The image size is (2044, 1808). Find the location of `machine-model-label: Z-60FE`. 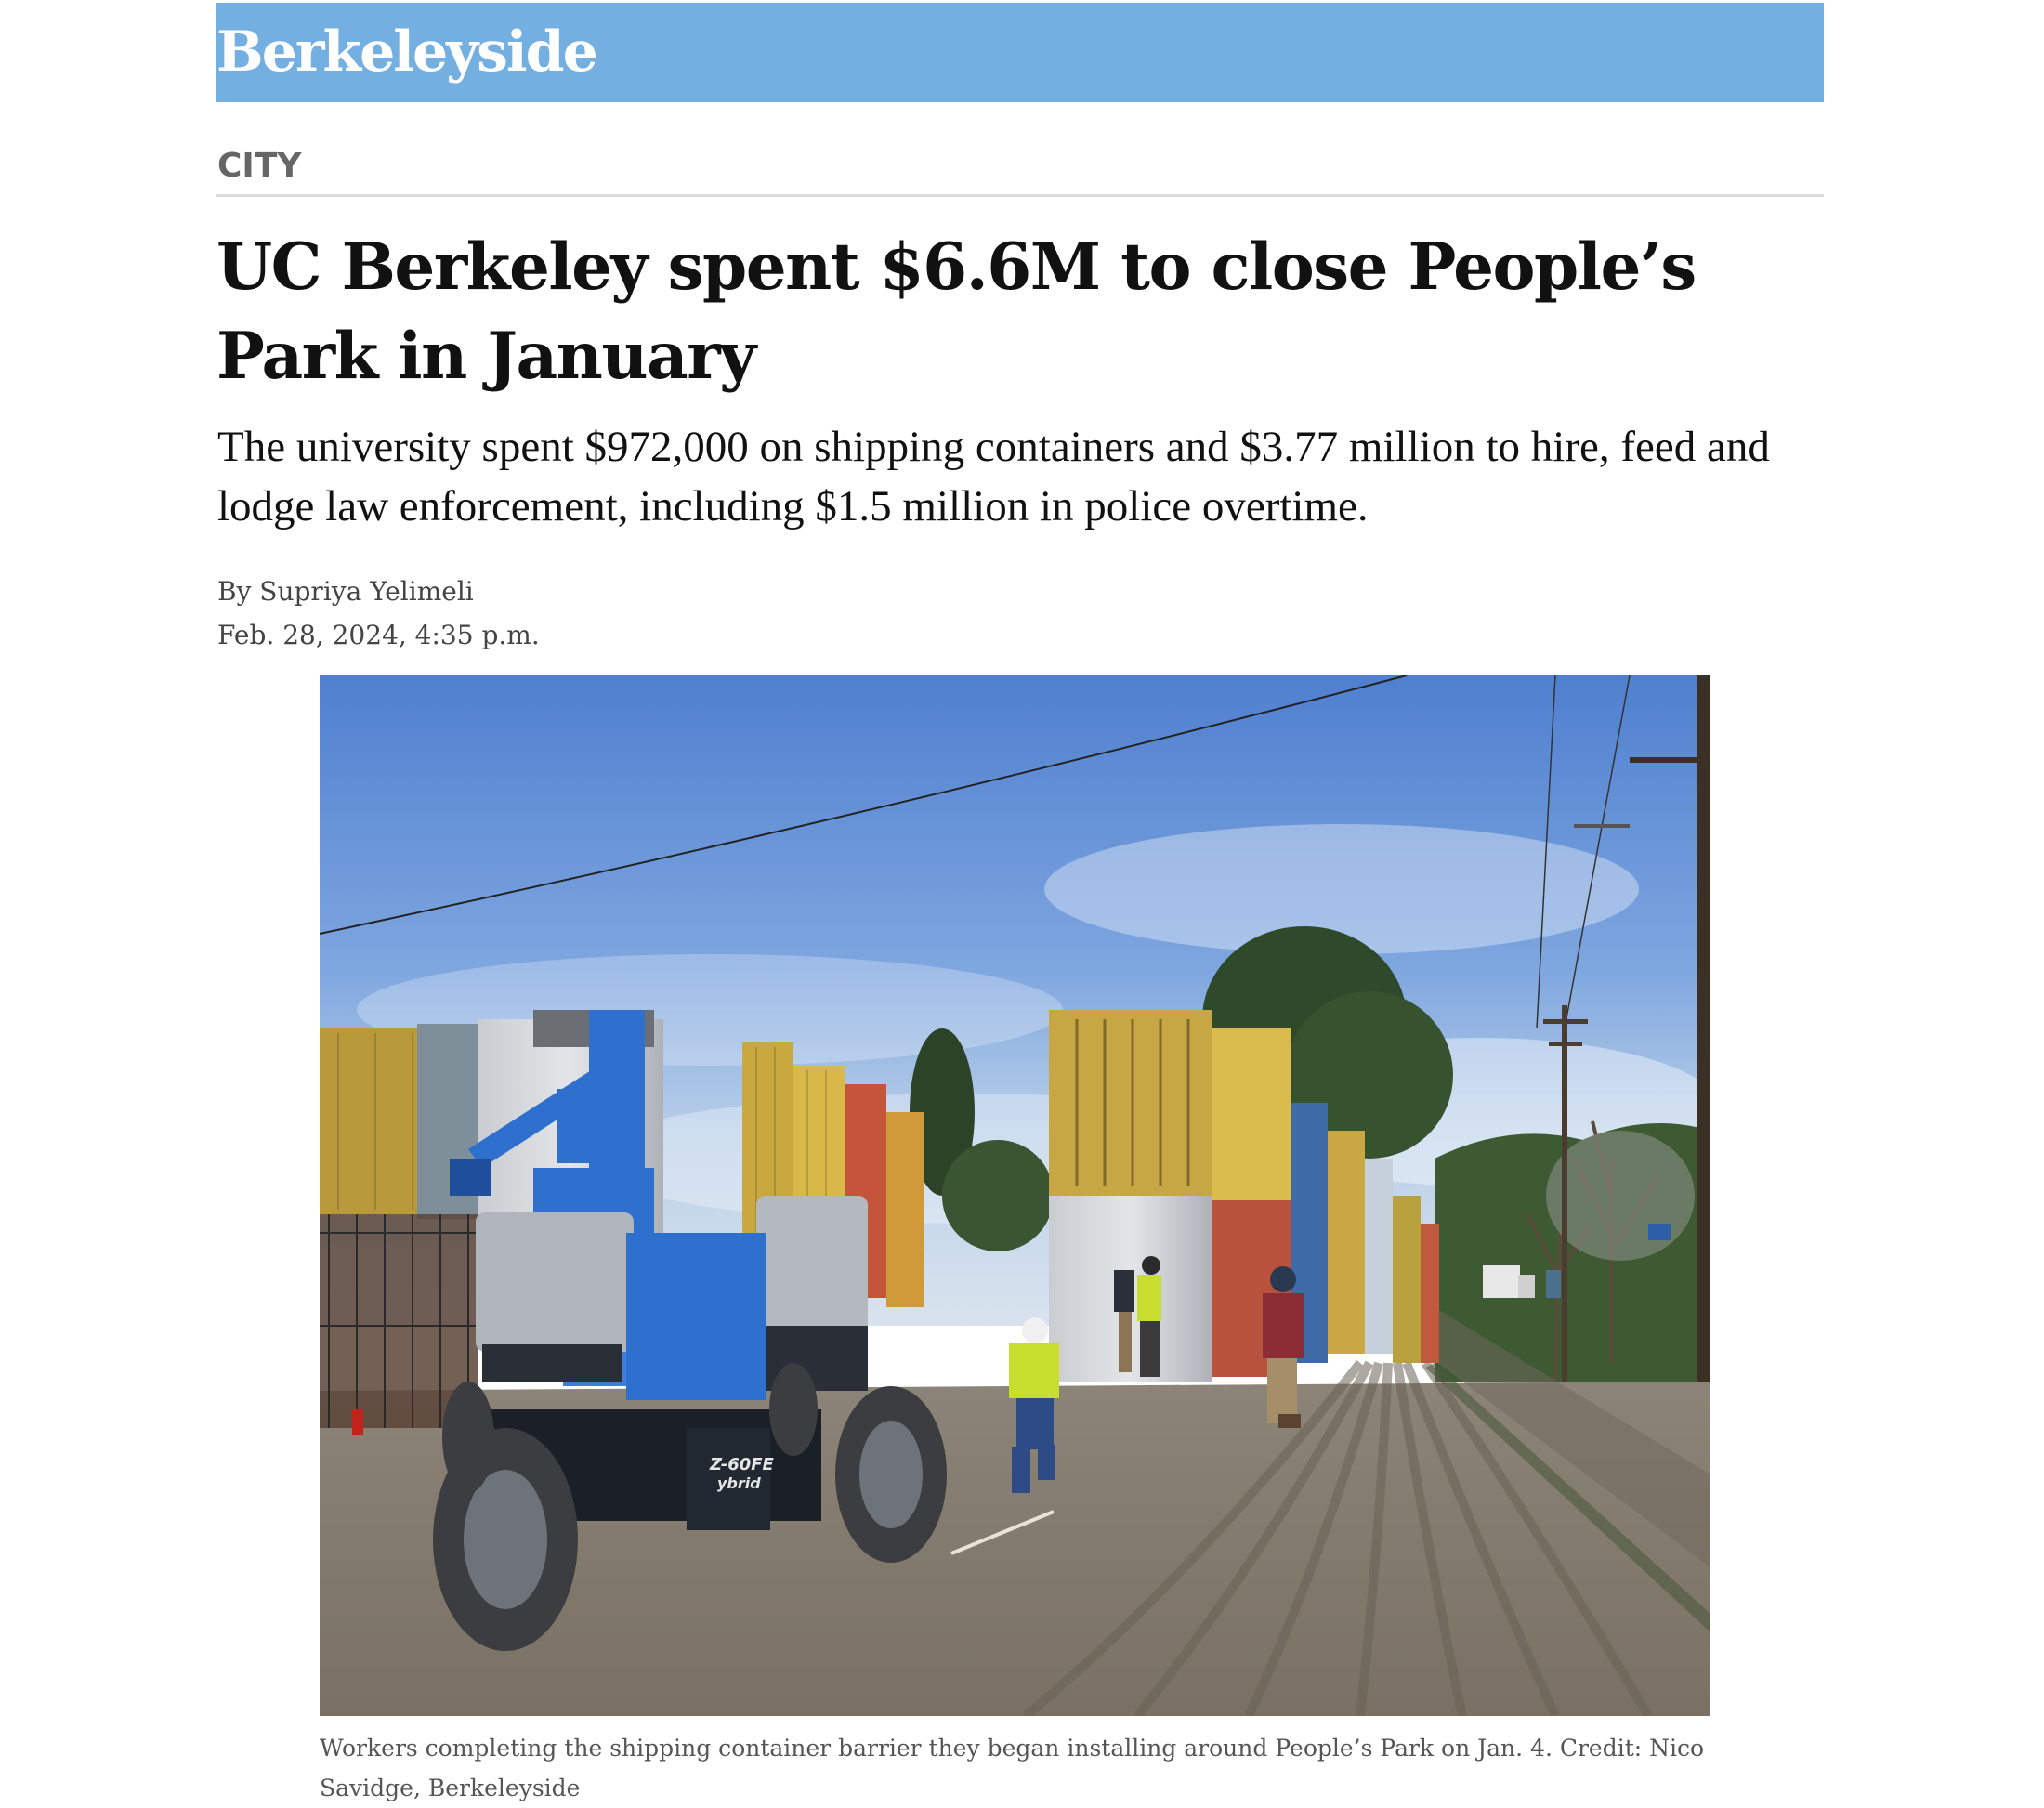

machine-model-label: Z-60FE is located at coordinates (742, 1464).